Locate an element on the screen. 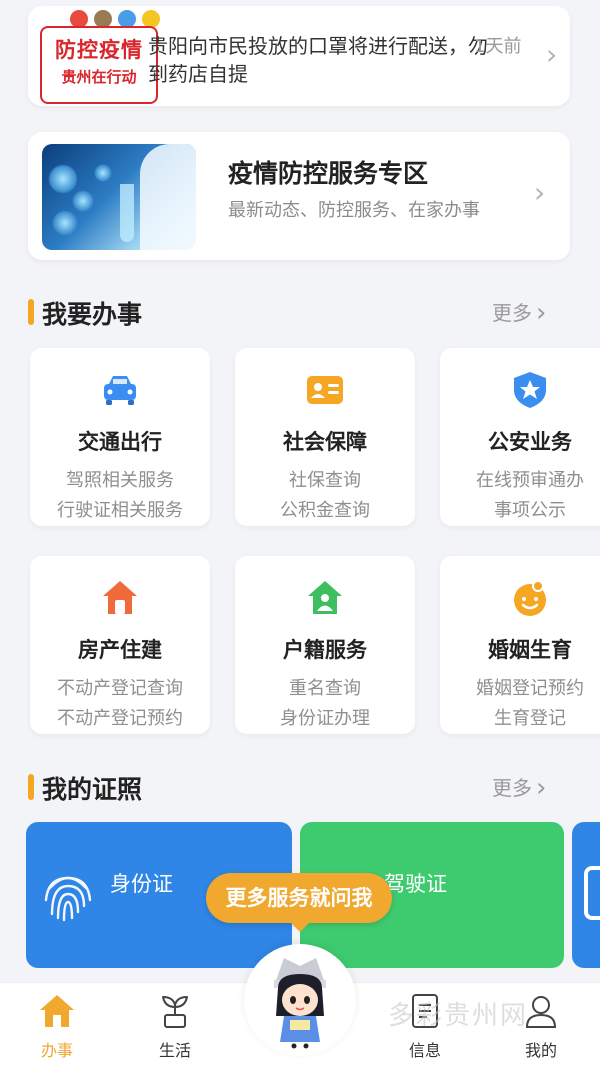 This screenshot has height=1066, width=600. service-desc: 婚姻登记预约 is located at coordinates (520, 687).